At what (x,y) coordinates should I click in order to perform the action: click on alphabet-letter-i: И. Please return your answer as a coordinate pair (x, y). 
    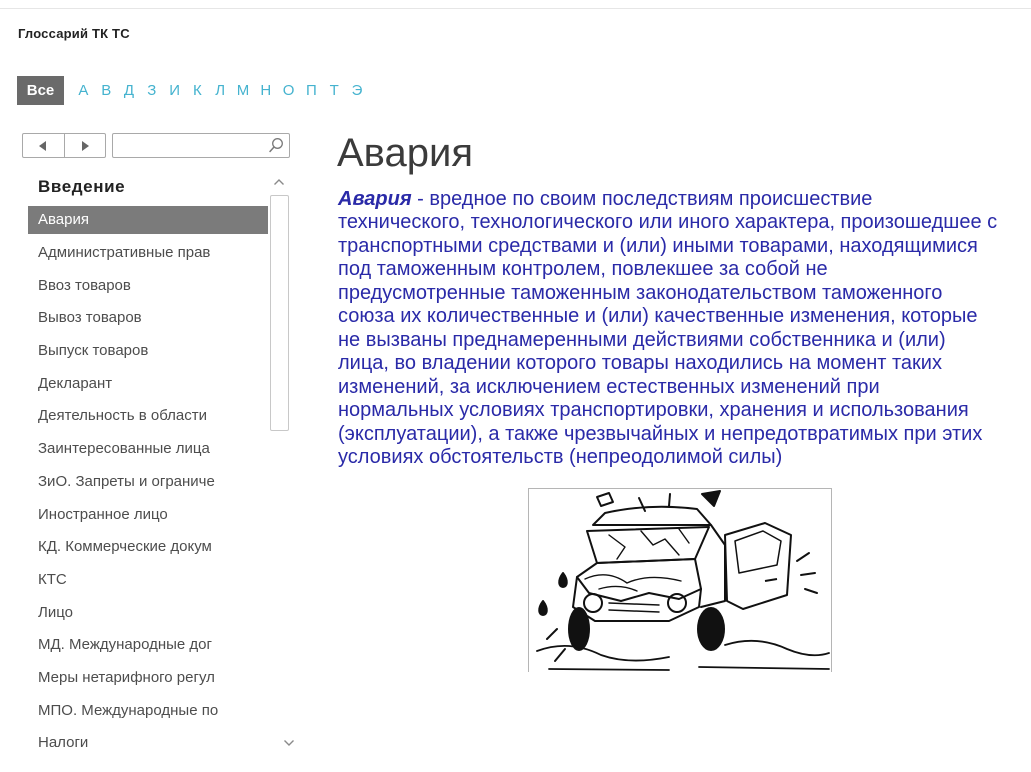
    Looking at the image, I should click on (174, 90).